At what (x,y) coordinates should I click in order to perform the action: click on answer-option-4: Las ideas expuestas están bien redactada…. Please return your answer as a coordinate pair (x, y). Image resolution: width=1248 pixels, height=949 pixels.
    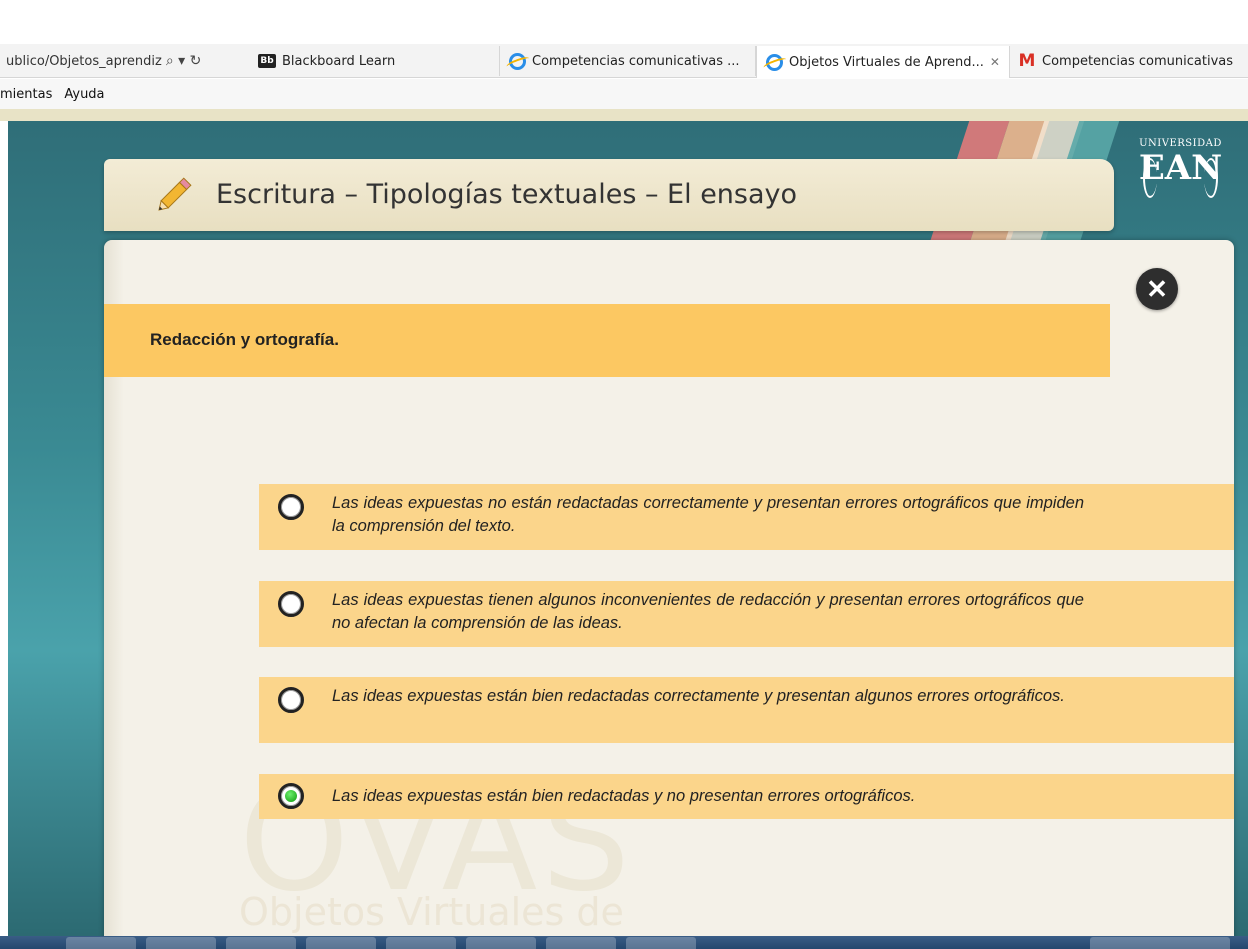
    Looking at the image, I should click on (746, 796).